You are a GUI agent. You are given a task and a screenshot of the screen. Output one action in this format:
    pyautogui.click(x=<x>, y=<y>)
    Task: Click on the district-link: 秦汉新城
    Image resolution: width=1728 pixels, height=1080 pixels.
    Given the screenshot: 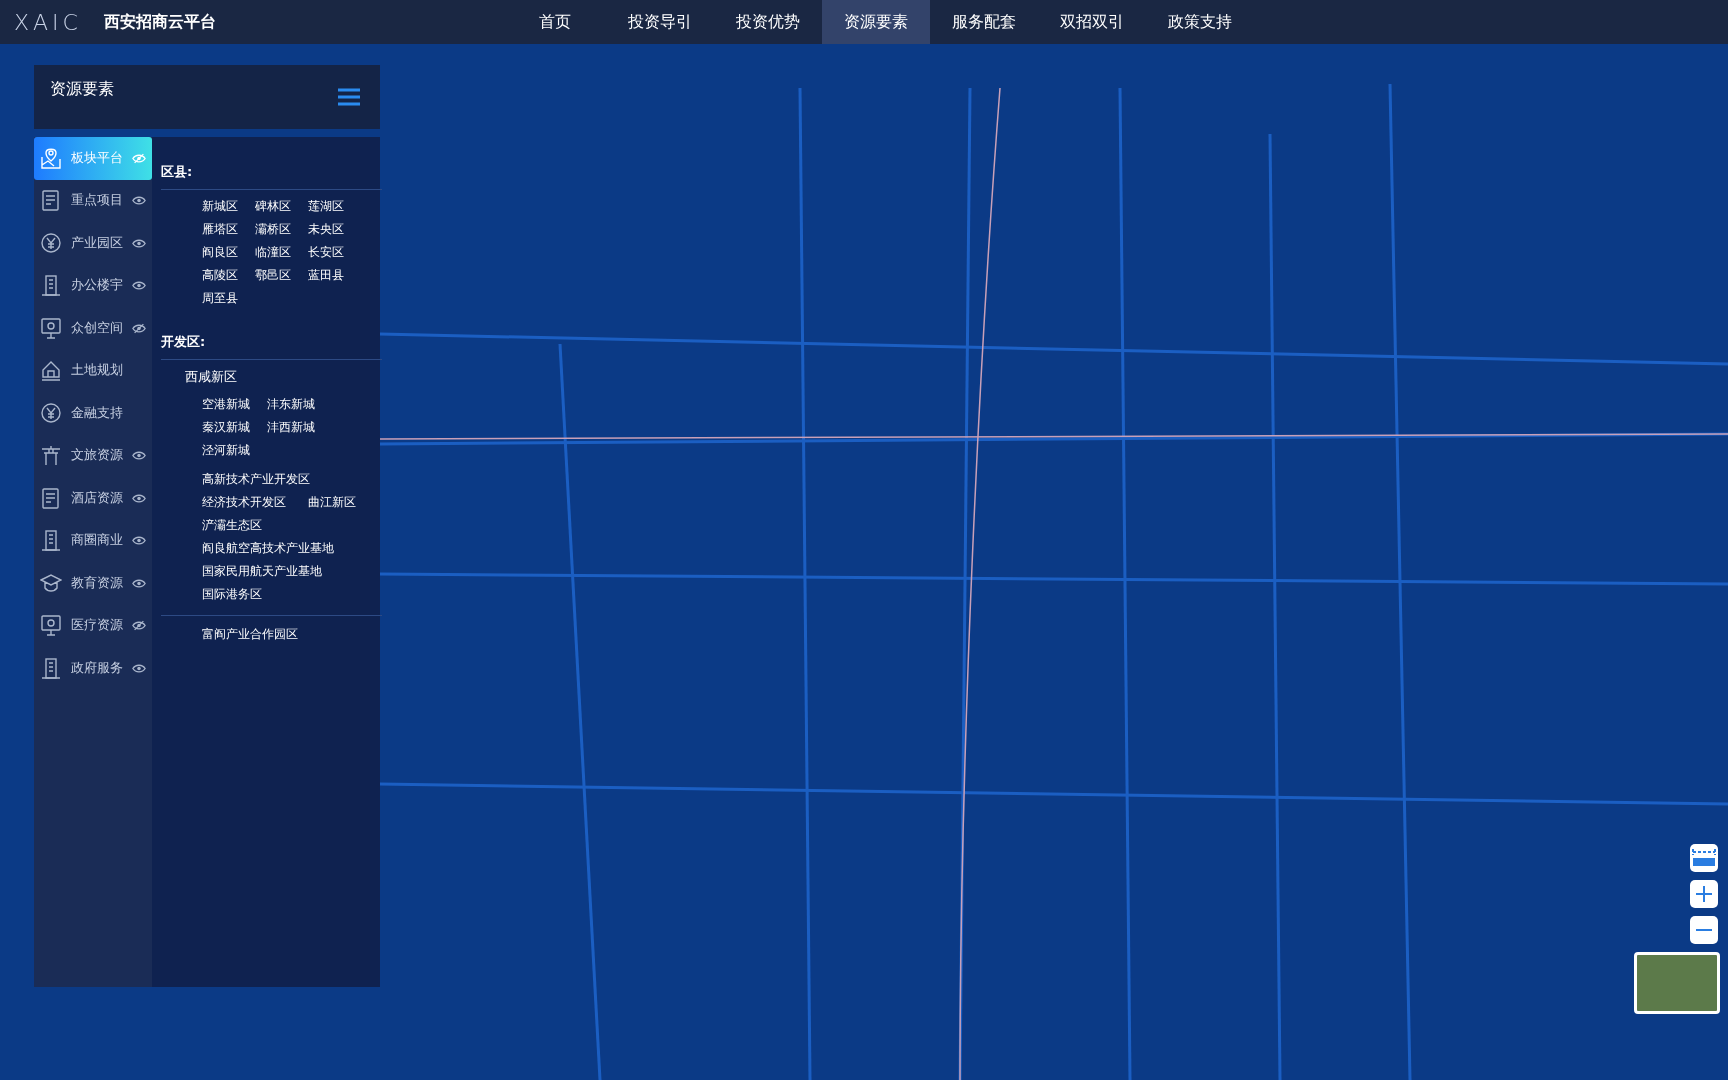 What is the action you would take?
    pyautogui.click(x=226, y=427)
    